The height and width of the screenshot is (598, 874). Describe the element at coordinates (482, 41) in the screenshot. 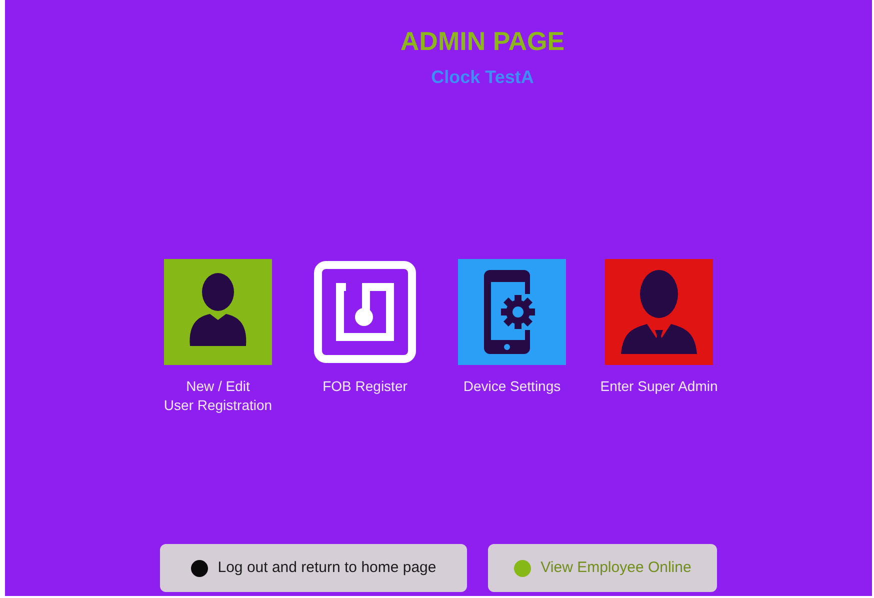

I see `page-title: ADMIN PAGE` at that location.